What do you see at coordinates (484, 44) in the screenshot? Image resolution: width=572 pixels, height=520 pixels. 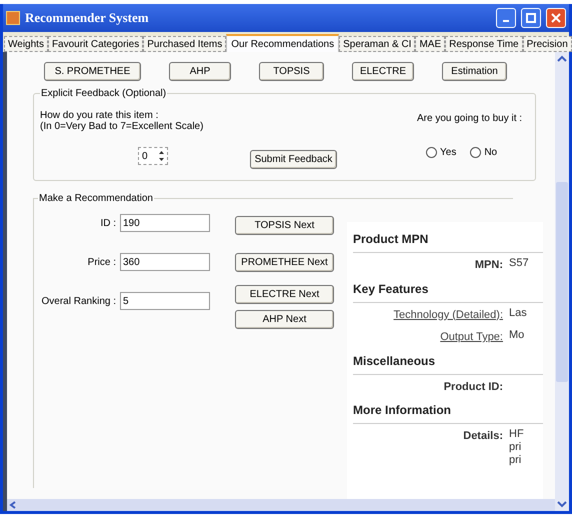 I see `tab: Response Time` at bounding box center [484, 44].